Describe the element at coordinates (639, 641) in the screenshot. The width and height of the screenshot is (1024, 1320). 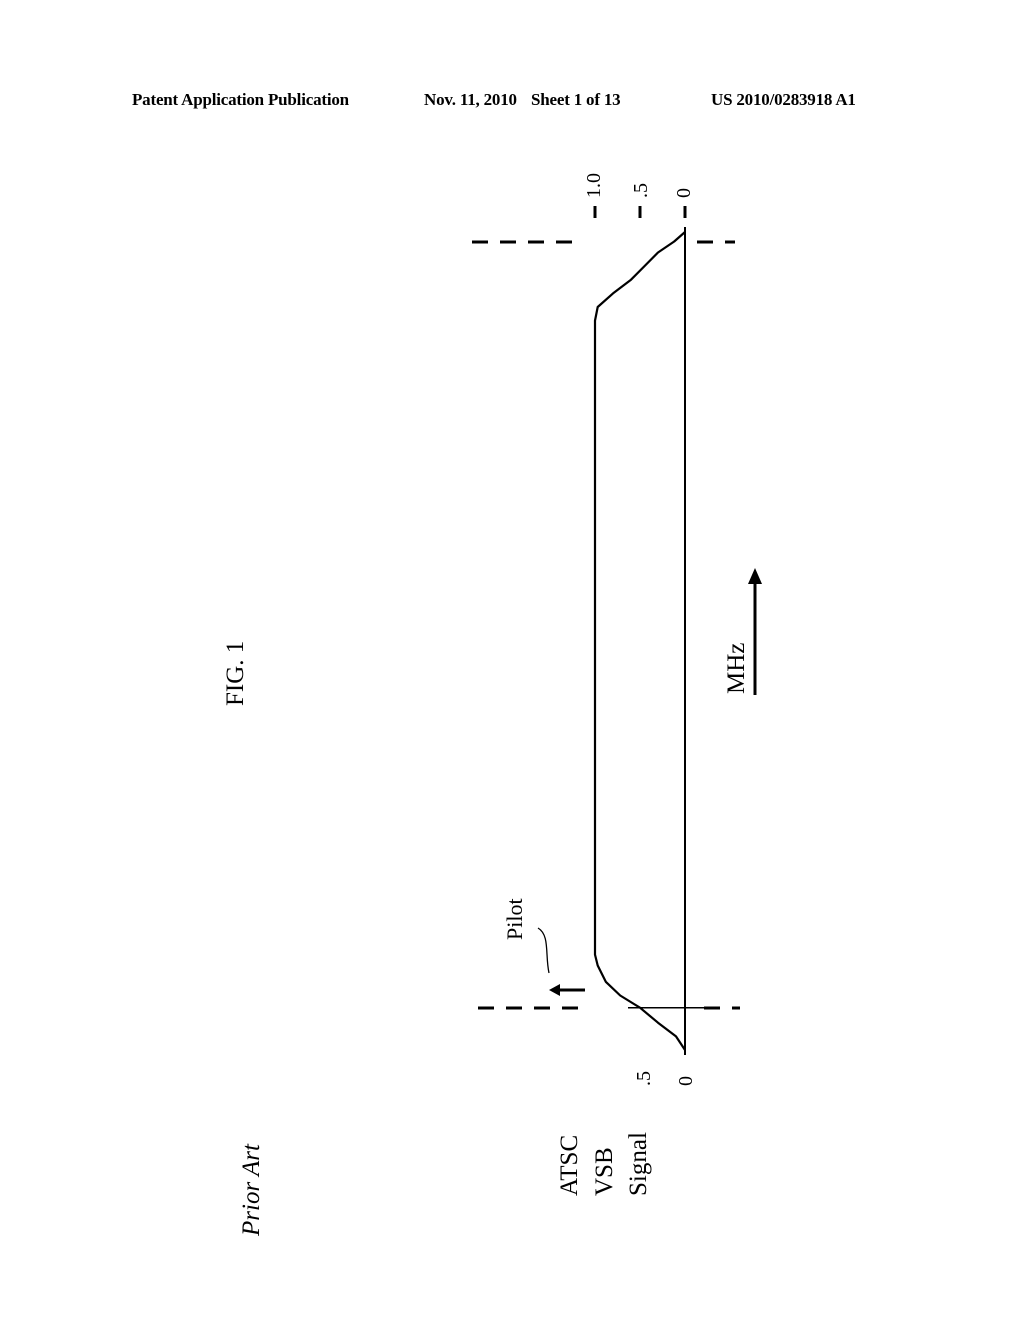
I see `signal-curve` at that location.